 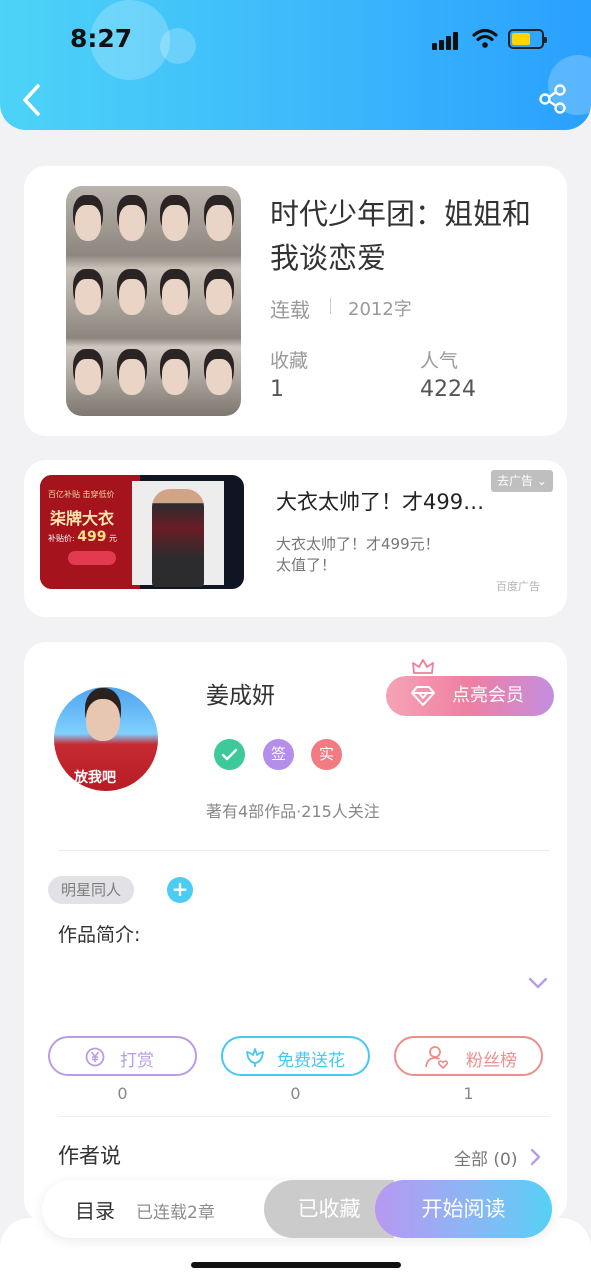 What do you see at coordinates (91, 890) in the screenshot?
I see `genre-tag: 明星同人` at bounding box center [91, 890].